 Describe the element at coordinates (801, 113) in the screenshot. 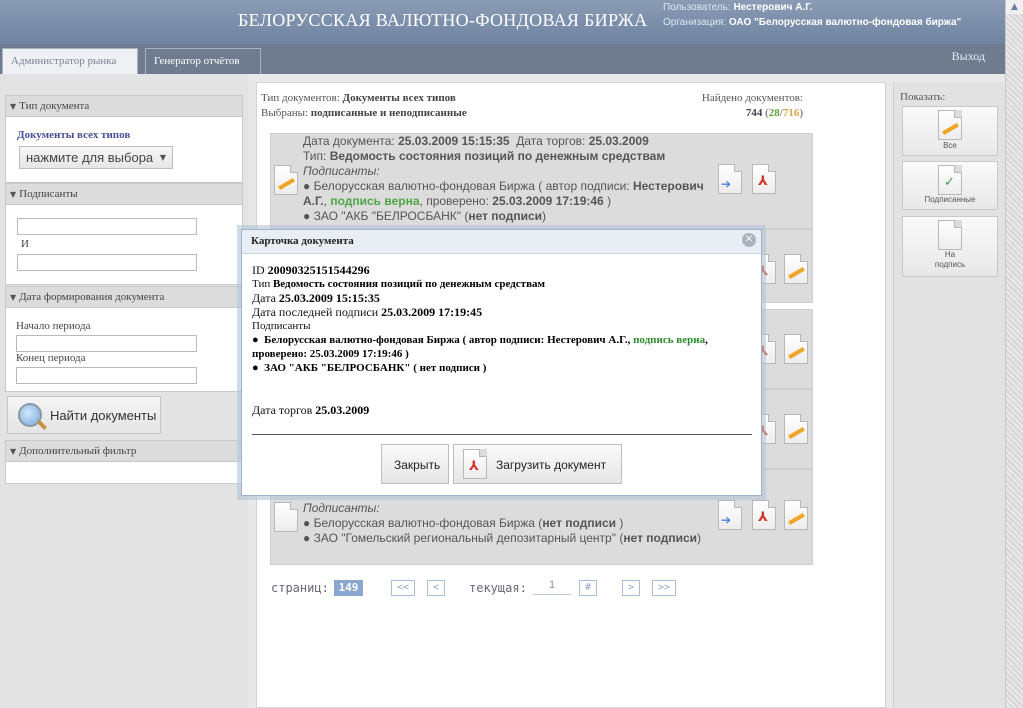

I see `close-paren: )` at that location.